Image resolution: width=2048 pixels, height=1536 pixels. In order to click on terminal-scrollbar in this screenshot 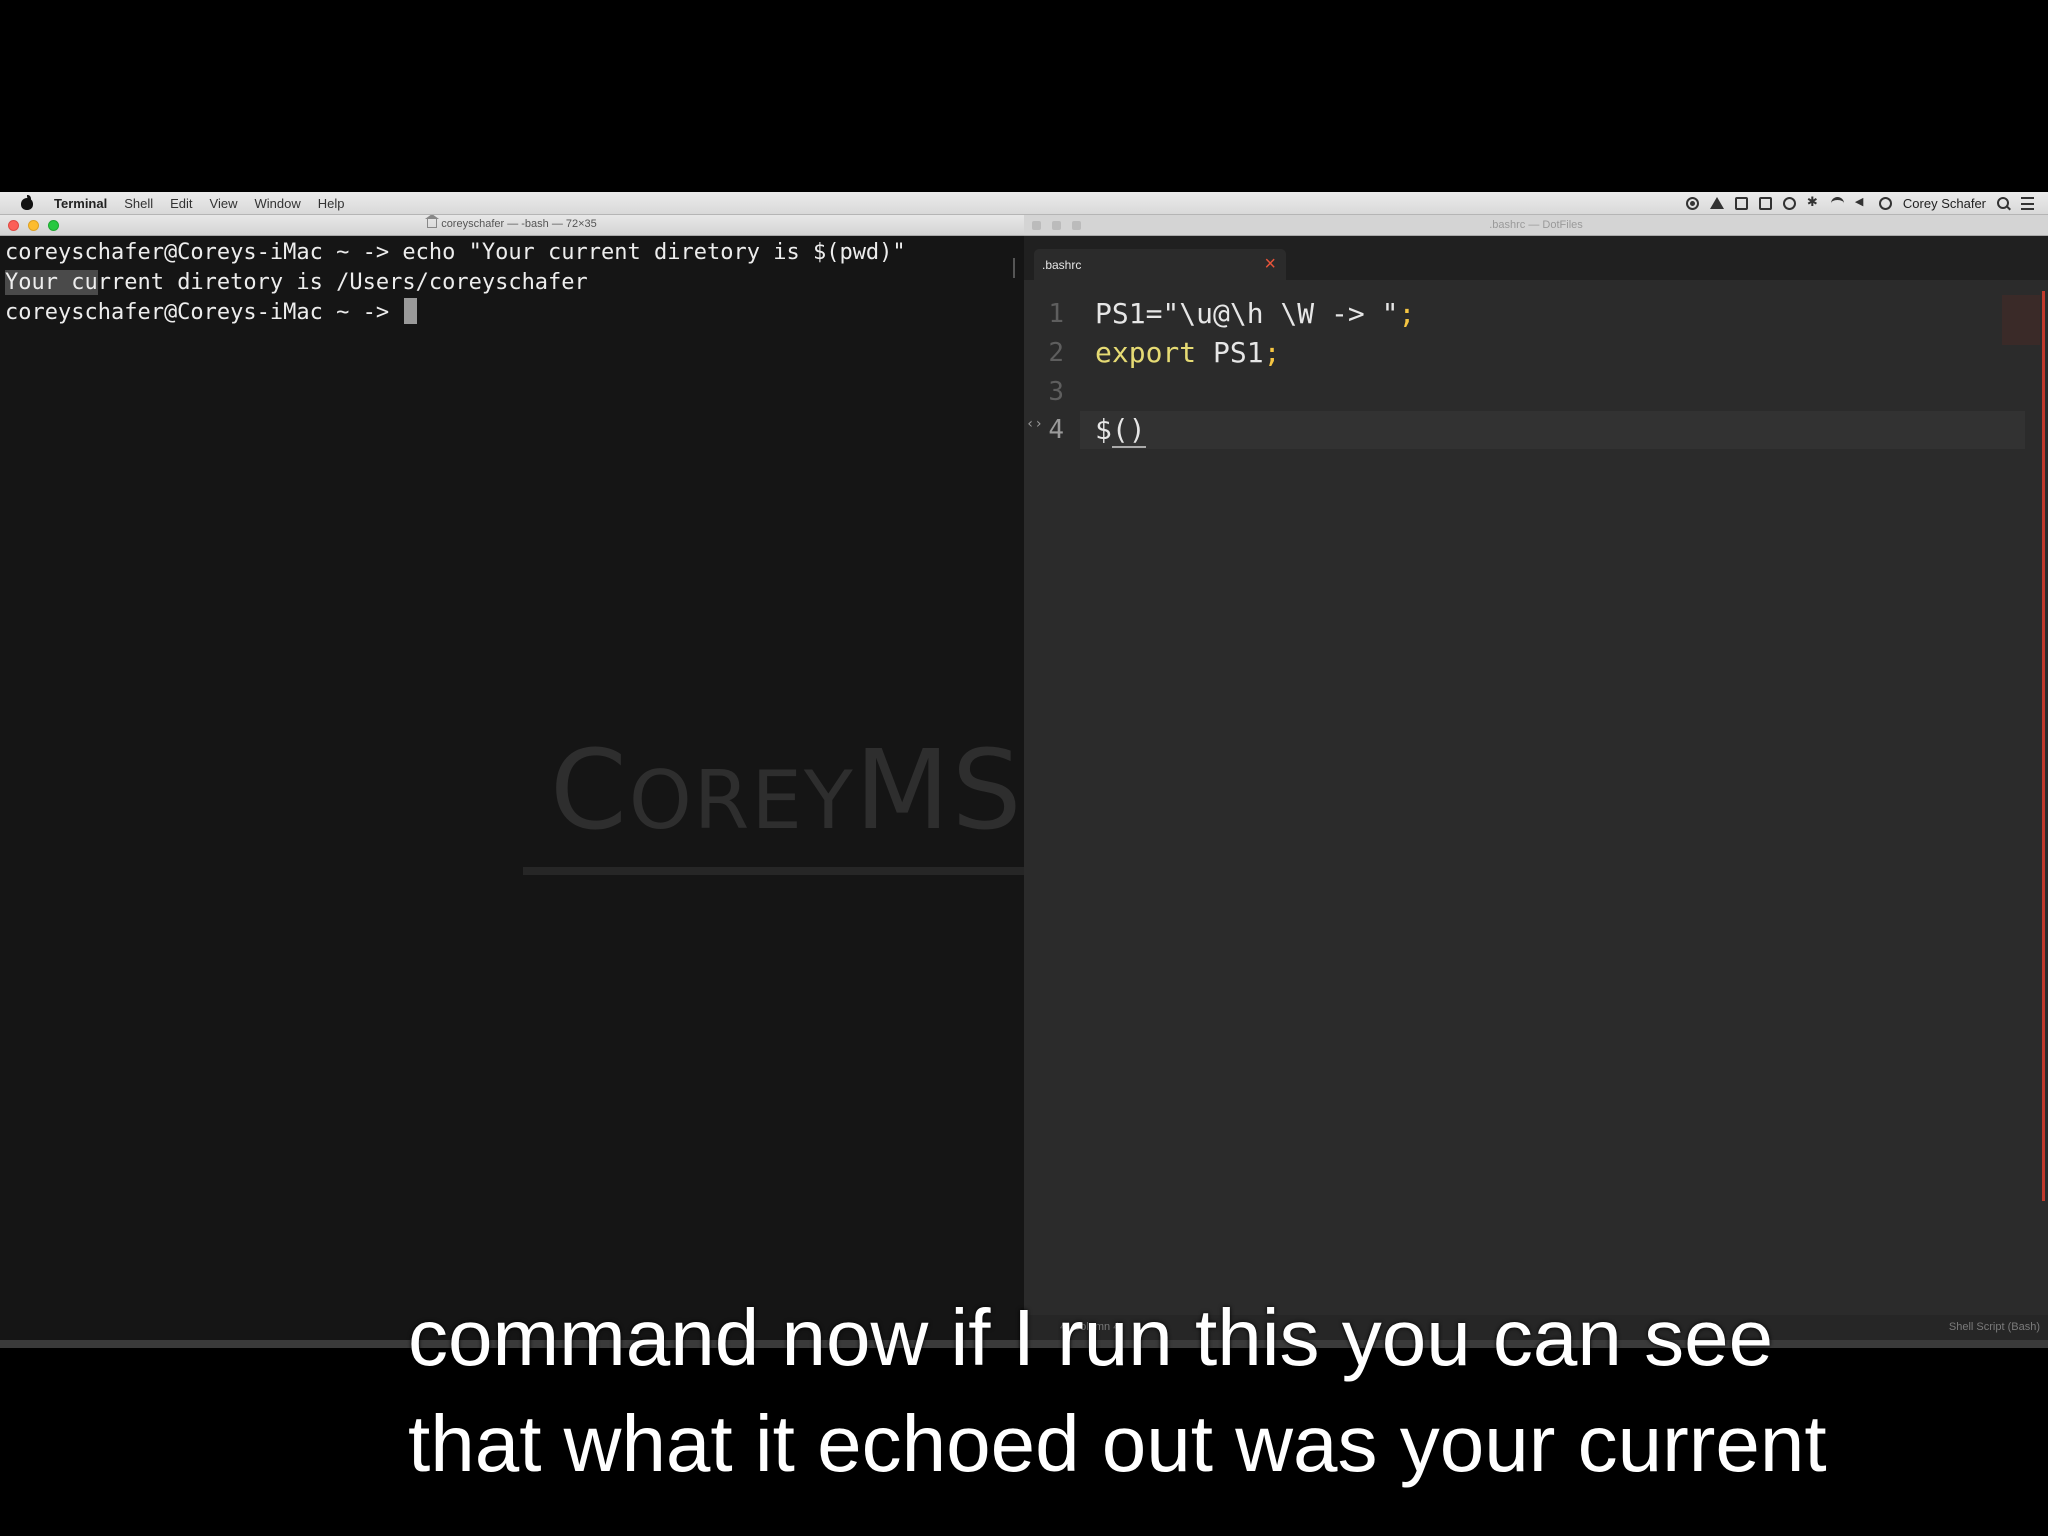, I will do `click(1014, 268)`.